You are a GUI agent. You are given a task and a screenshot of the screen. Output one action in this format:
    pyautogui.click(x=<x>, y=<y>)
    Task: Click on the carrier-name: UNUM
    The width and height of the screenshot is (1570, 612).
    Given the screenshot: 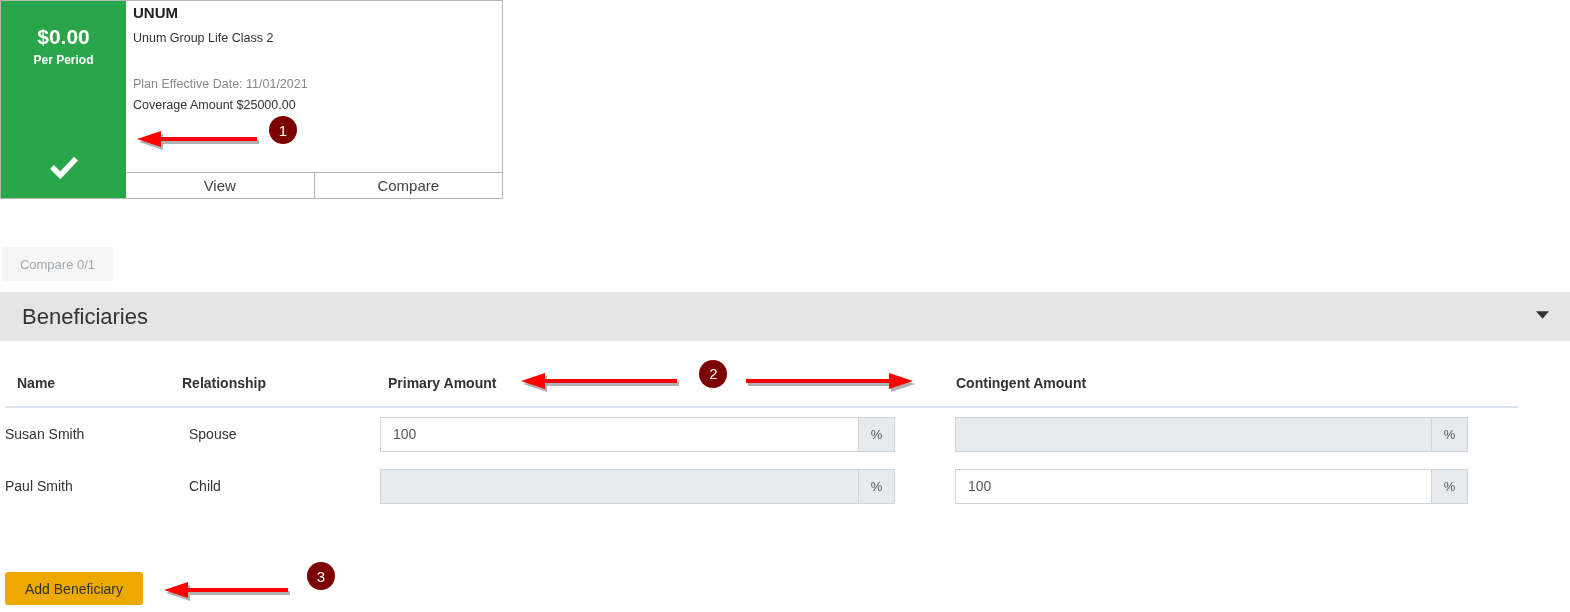 What is the action you would take?
    pyautogui.click(x=155, y=13)
    